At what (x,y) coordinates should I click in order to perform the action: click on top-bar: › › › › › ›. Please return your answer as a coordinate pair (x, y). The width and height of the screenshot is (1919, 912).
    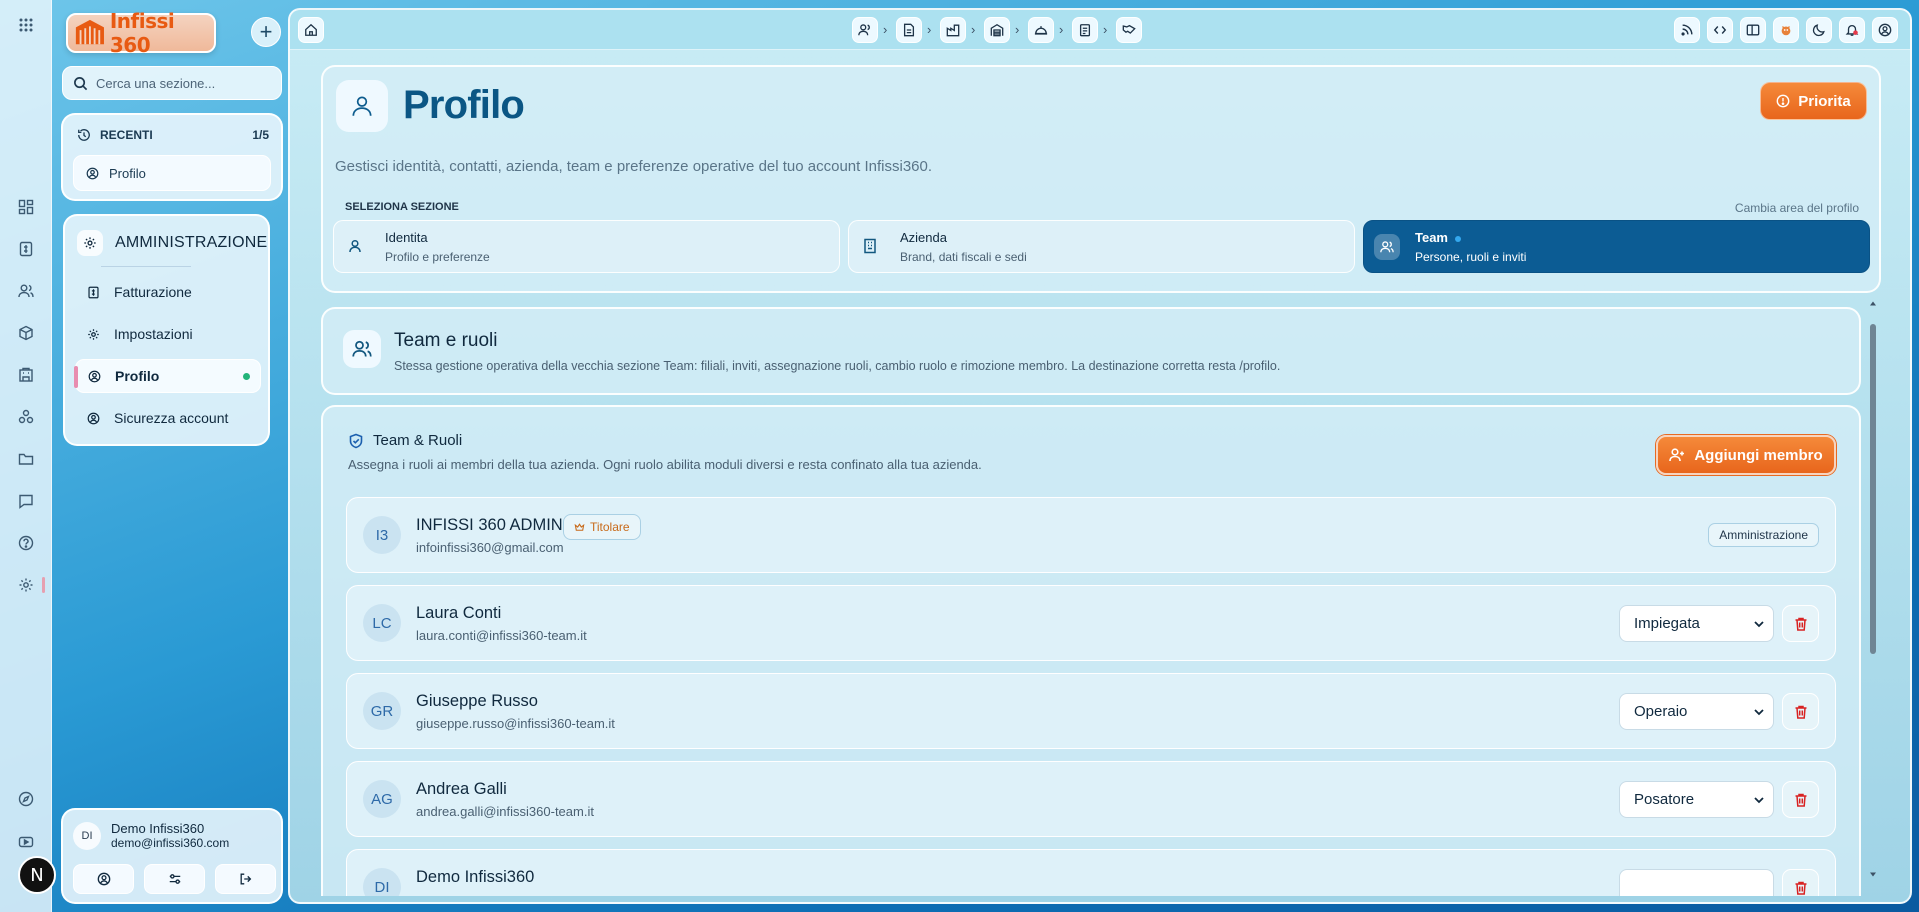
    Looking at the image, I should click on (1100, 30).